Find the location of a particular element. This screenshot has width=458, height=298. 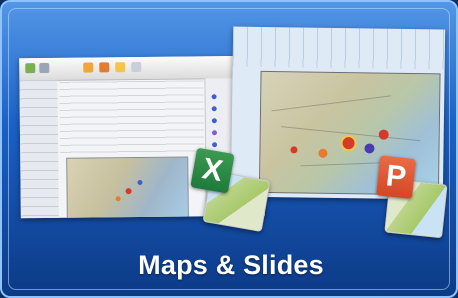

excel-task-pane is located at coordinates (39, 149).